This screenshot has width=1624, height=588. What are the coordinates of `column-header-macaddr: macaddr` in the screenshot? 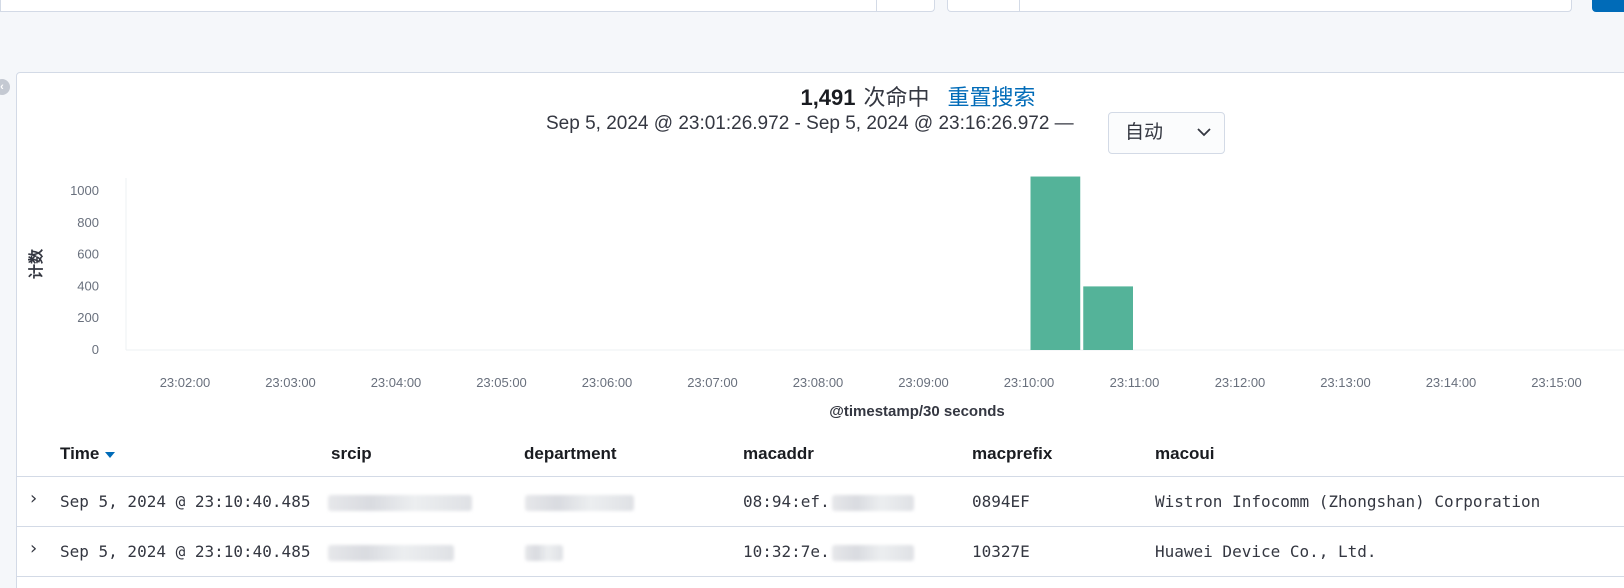 It's located at (778, 454).